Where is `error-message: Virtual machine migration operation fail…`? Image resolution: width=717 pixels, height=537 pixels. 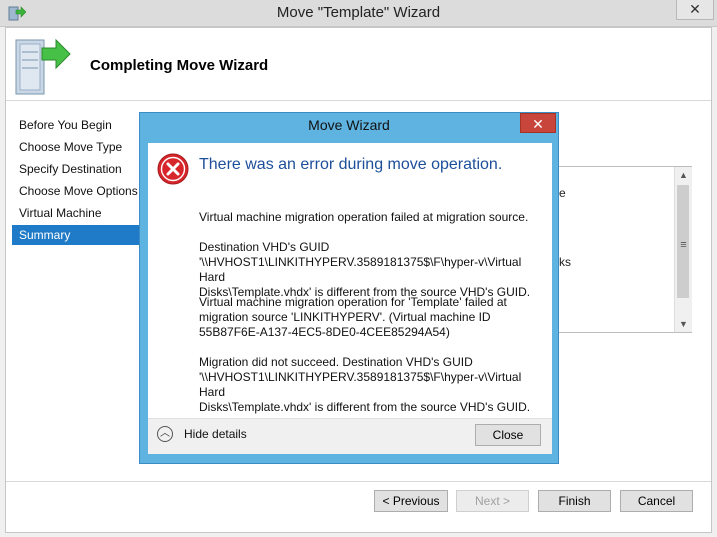 error-message: Virtual machine migration operation fail… is located at coordinates (364, 217).